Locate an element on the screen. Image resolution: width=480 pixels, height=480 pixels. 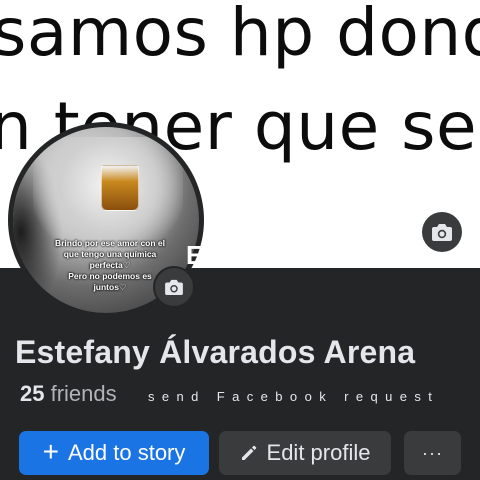
edit-profile-button: Edit profile is located at coordinates (305, 453).